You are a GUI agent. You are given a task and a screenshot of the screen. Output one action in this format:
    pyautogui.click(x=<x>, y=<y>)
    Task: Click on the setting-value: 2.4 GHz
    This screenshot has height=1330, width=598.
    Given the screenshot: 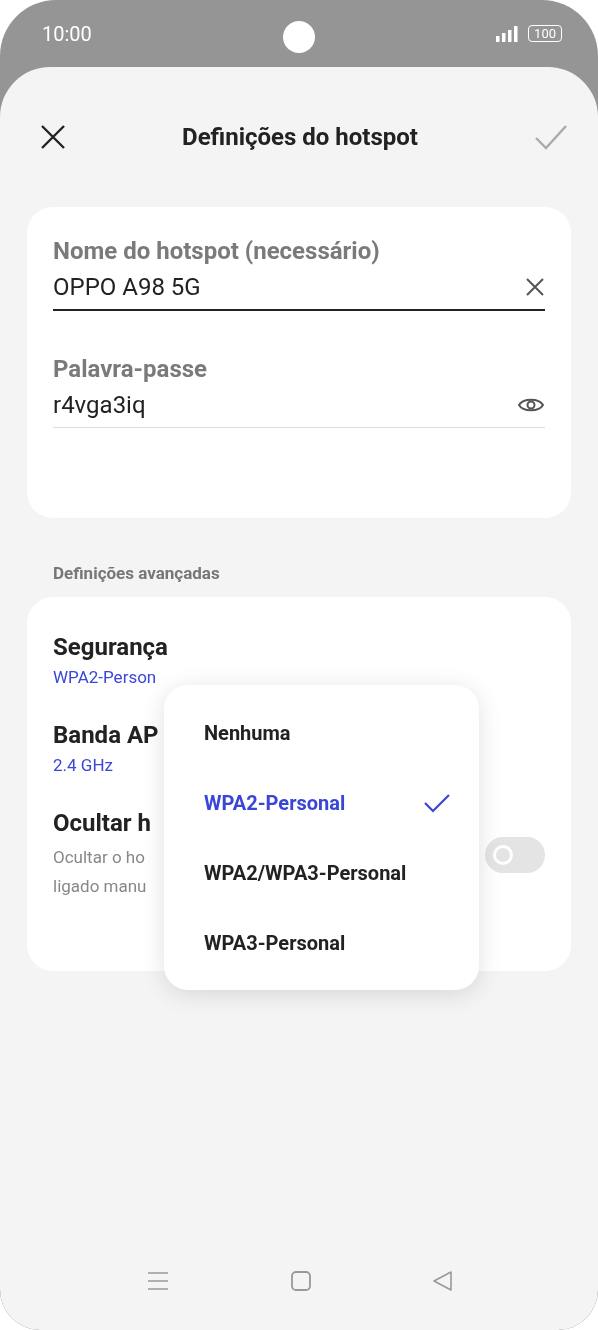 What is the action you would take?
    pyautogui.click(x=83, y=765)
    